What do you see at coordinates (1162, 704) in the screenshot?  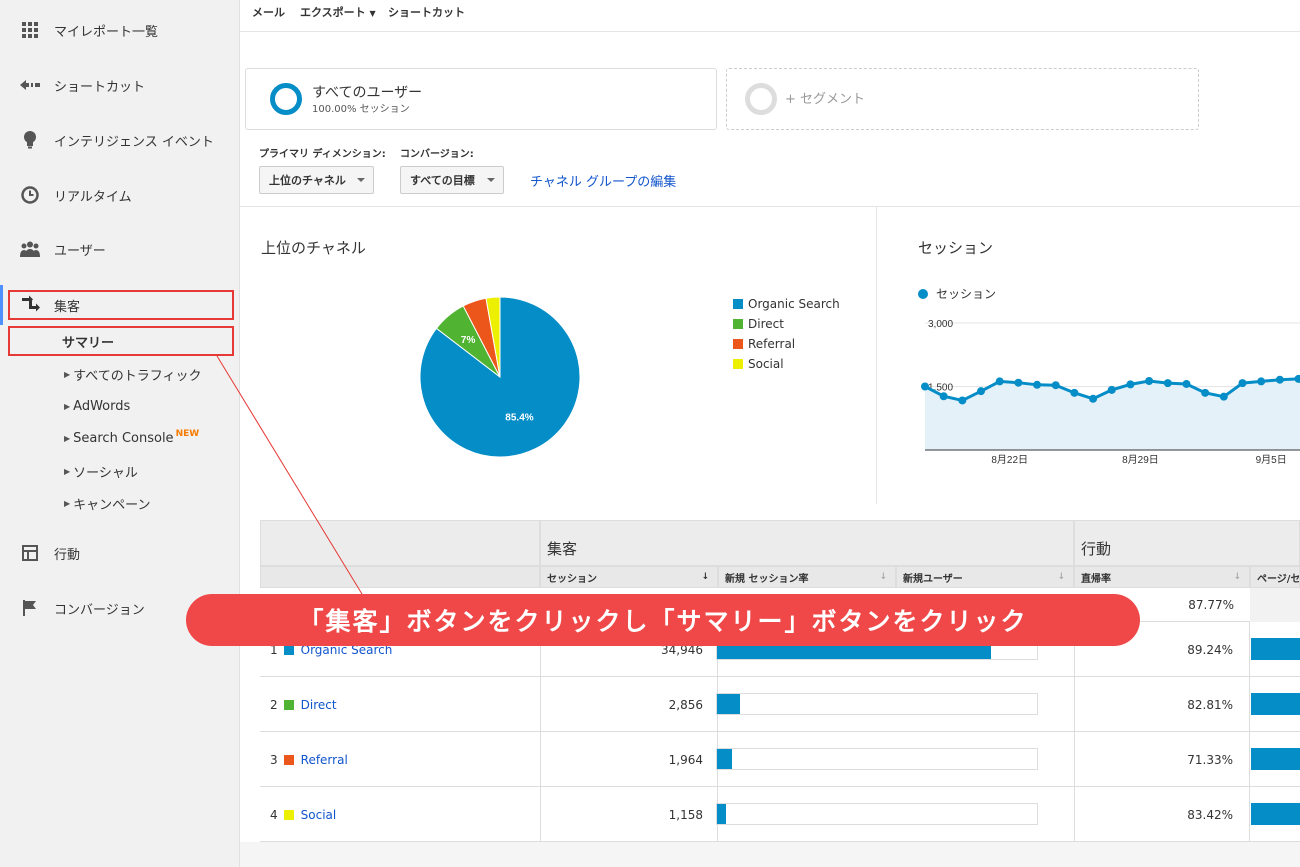 I see `bounce-rate-cell: 82.81%` at bounding box center [1162, 704].